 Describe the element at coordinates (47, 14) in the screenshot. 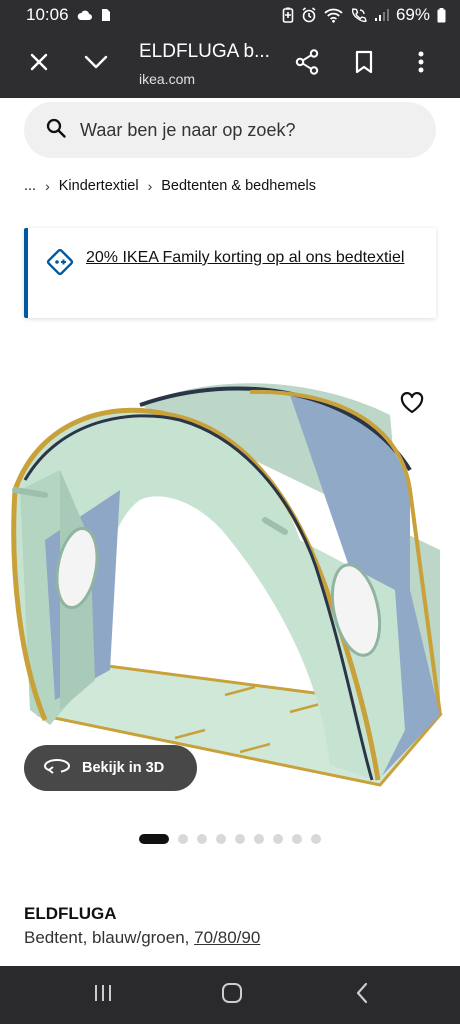

I see `status-time: 10:06` at that location.